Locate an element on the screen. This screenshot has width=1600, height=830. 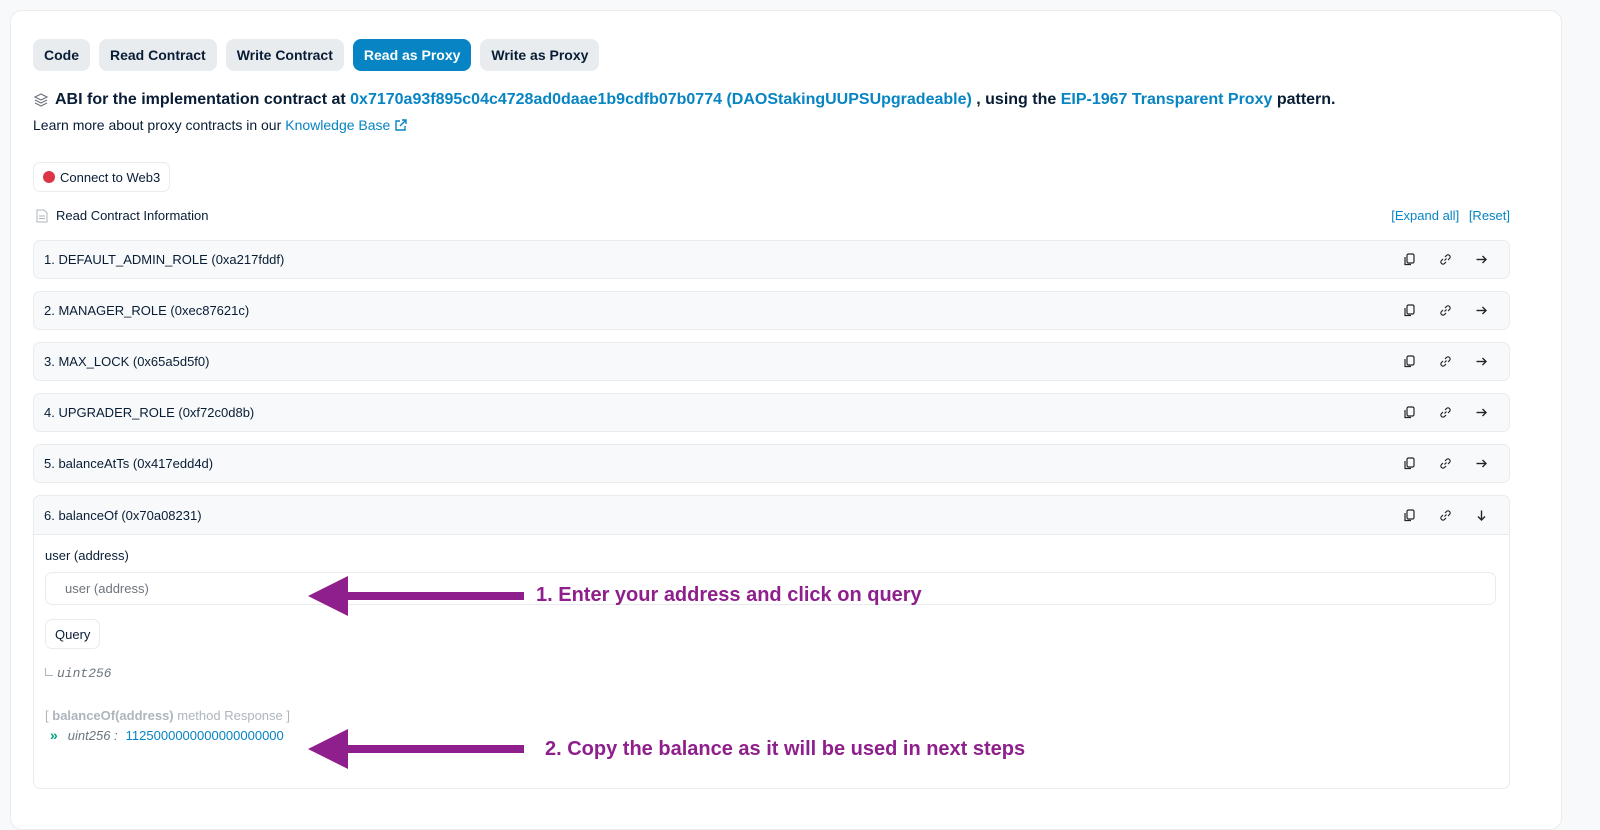
function-label: 3. MAX_LOCK (0x65a5d5f0) is located at coordinates (127, 361).